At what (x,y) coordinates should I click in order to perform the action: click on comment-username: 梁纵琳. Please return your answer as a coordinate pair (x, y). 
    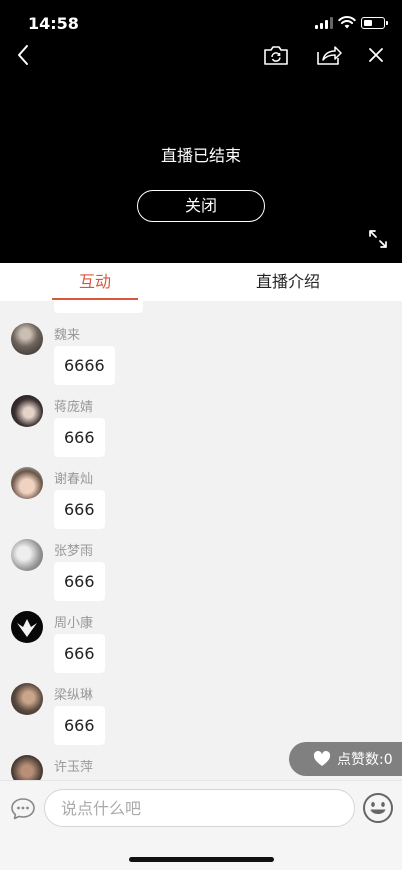
    Looking at the image, I should click on (74, 695).